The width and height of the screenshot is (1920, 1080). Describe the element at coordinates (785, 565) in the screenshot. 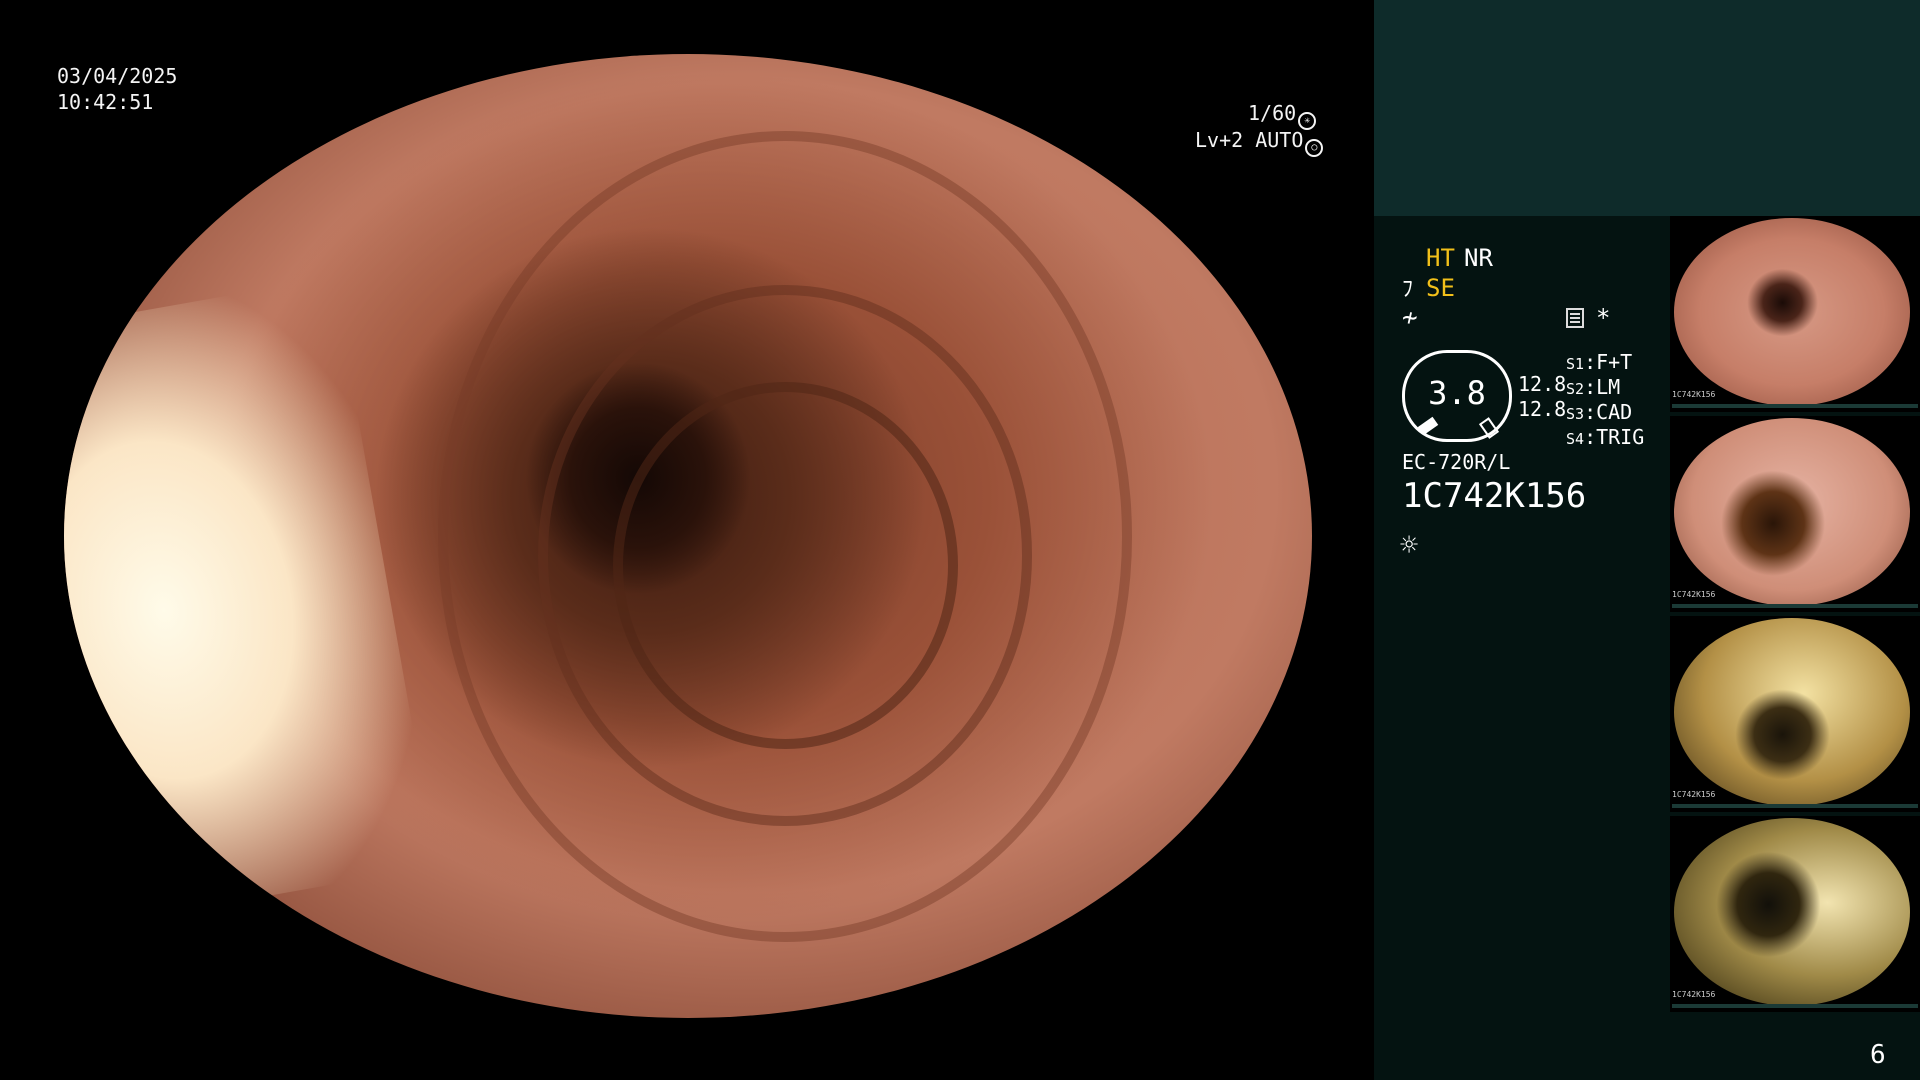

I see `mucosal-fold` at that location.